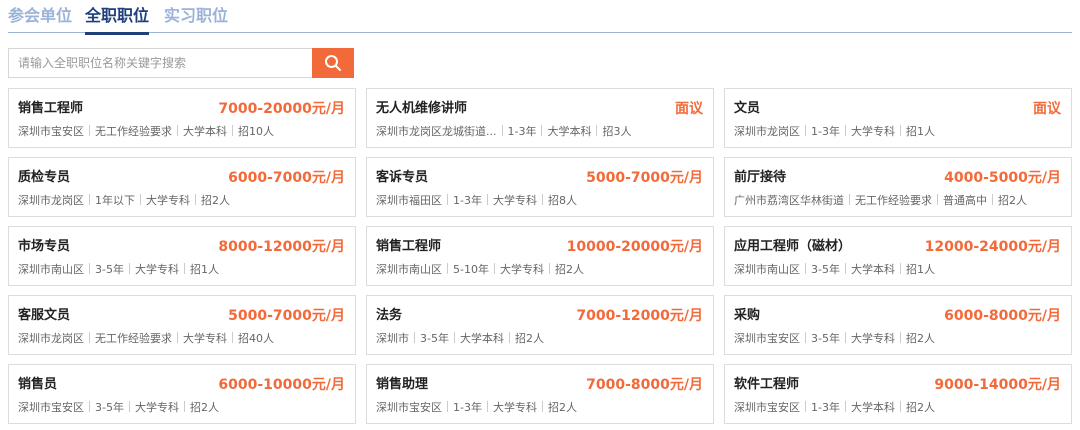 This screenshot has width=1080, height=430. What do you see at coordinates (789, 200) in the screenshot?
I see `job-location: 广州市荔湾区华林街道` at bounding box center [789, 200].